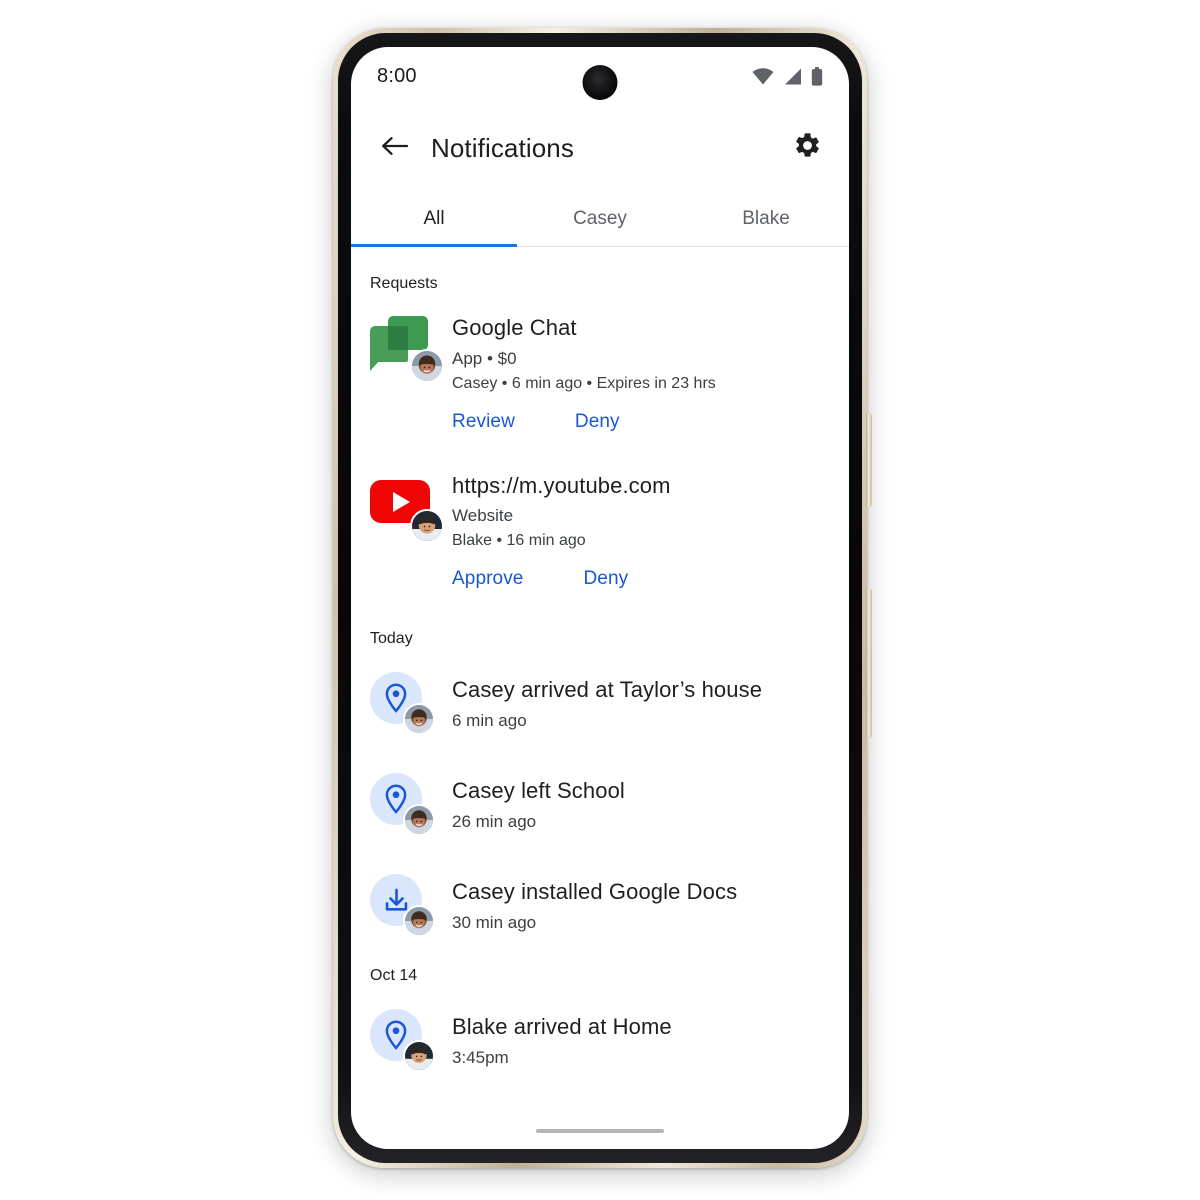 This screenshot has height=1200, width=1200. Describe the element at coordinates (394, 975) in the screenshot. I see `section-heading-oct-14: Oct 14` at that location.